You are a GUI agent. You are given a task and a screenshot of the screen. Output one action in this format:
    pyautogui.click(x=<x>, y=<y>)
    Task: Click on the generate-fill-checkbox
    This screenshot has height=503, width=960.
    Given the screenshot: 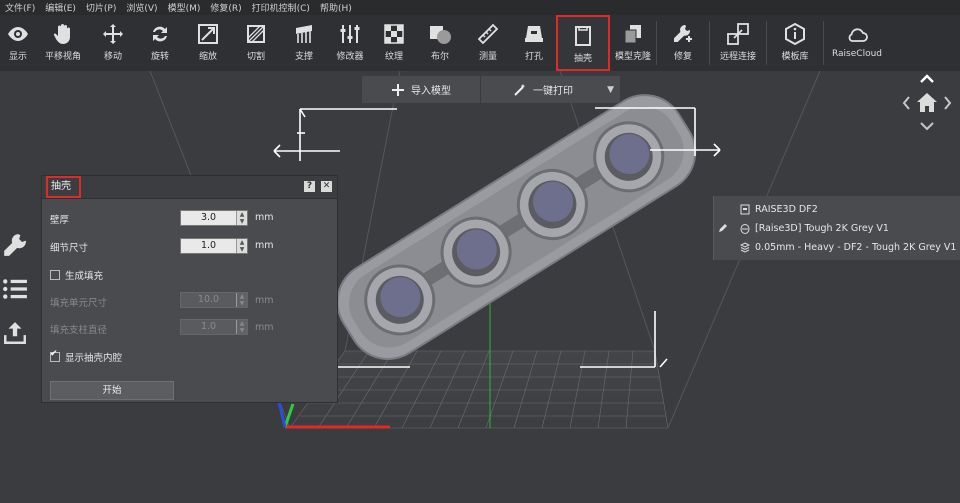 What is the action you would take?
    pyautogui.click(x=55, y=275)
    